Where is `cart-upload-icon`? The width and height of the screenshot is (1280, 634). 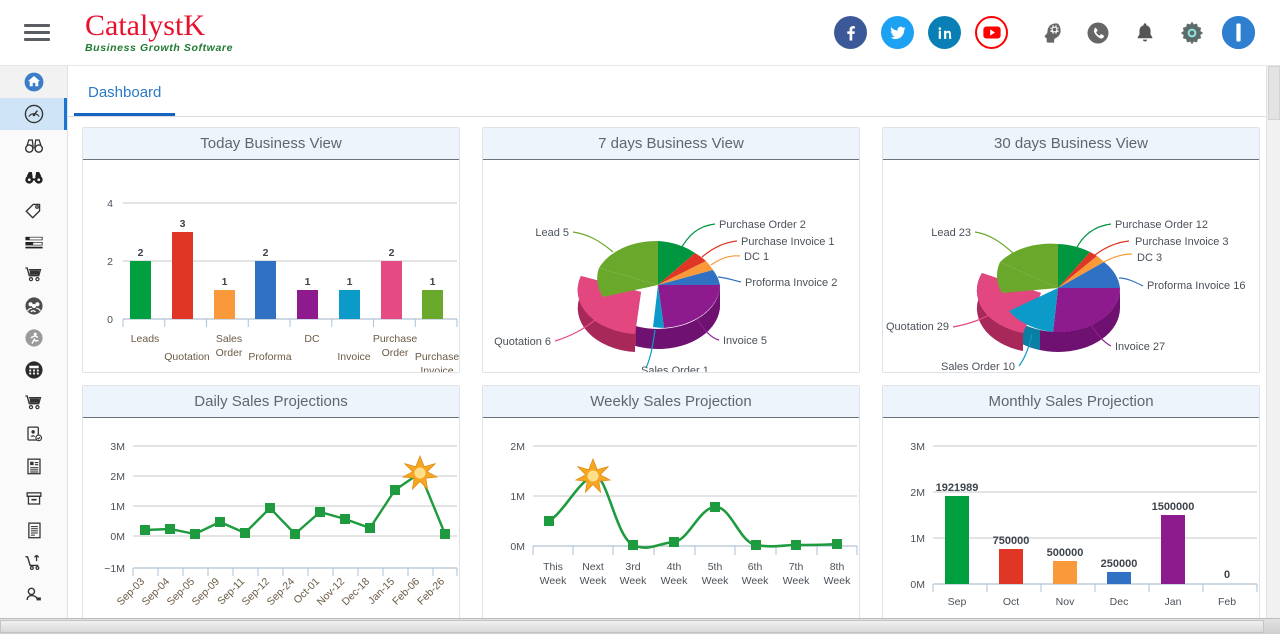 cart-upload-icon is located at coordinates (34, 562).